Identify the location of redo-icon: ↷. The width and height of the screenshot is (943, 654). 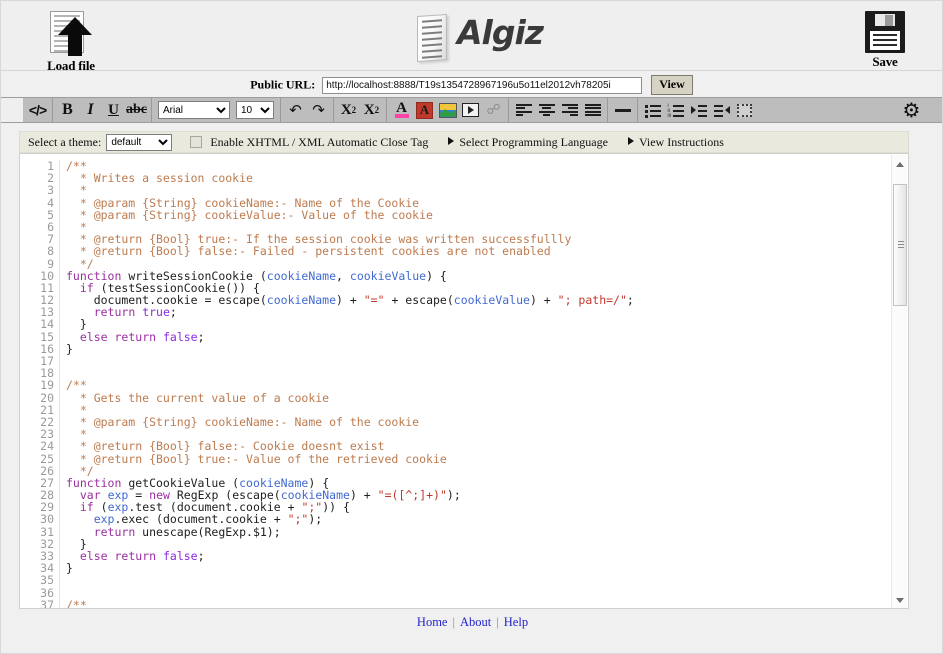
(318, 110).